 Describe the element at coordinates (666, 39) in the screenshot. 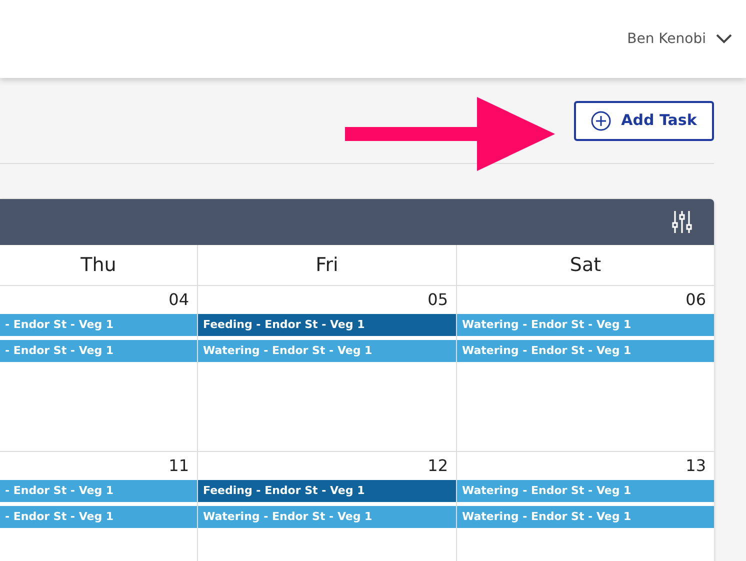

I see `user-name: Ben Kenobi` at that location.